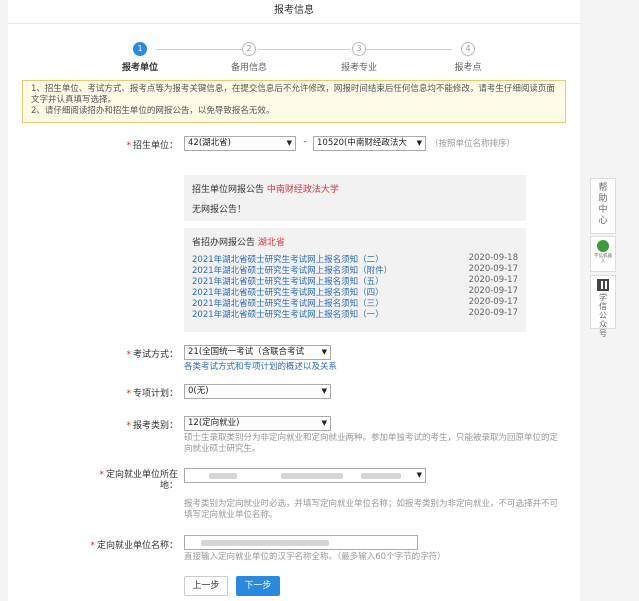 This screenshot has width=639, height=601. What do you see at coordinates (355, 198) in the screenshot?
I see `unit-notice-panel: 招生单位网报公告 中南财经政法大学 无网报公告！` at bounding box center [355, 198].